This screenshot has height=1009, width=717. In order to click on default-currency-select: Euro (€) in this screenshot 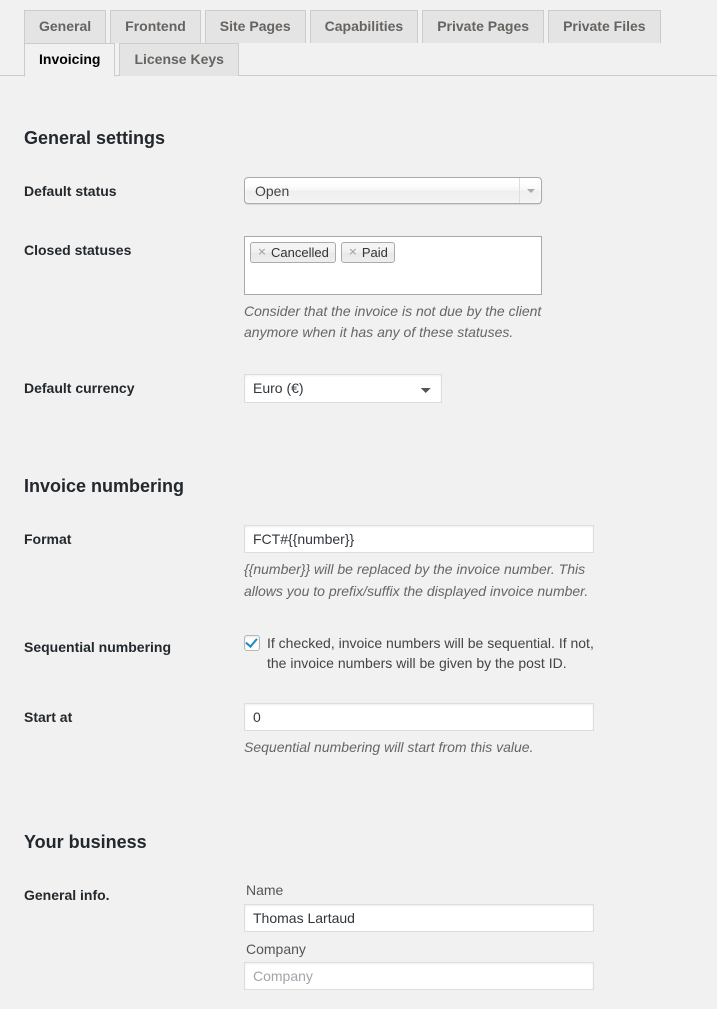, I will do `click(343, 388)`.